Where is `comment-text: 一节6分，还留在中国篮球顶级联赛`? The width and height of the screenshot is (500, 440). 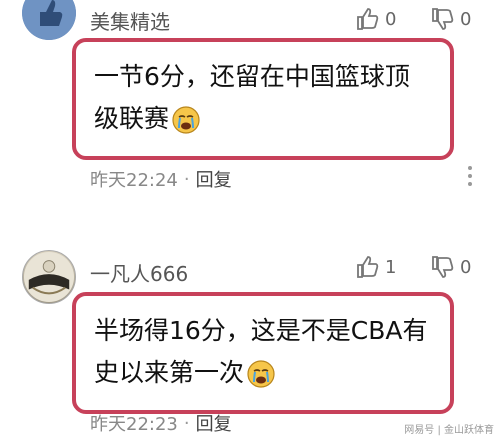 comment-text: 一节6分，还留在中国篮球顶级联赛 is located at coordinates (252, 97).